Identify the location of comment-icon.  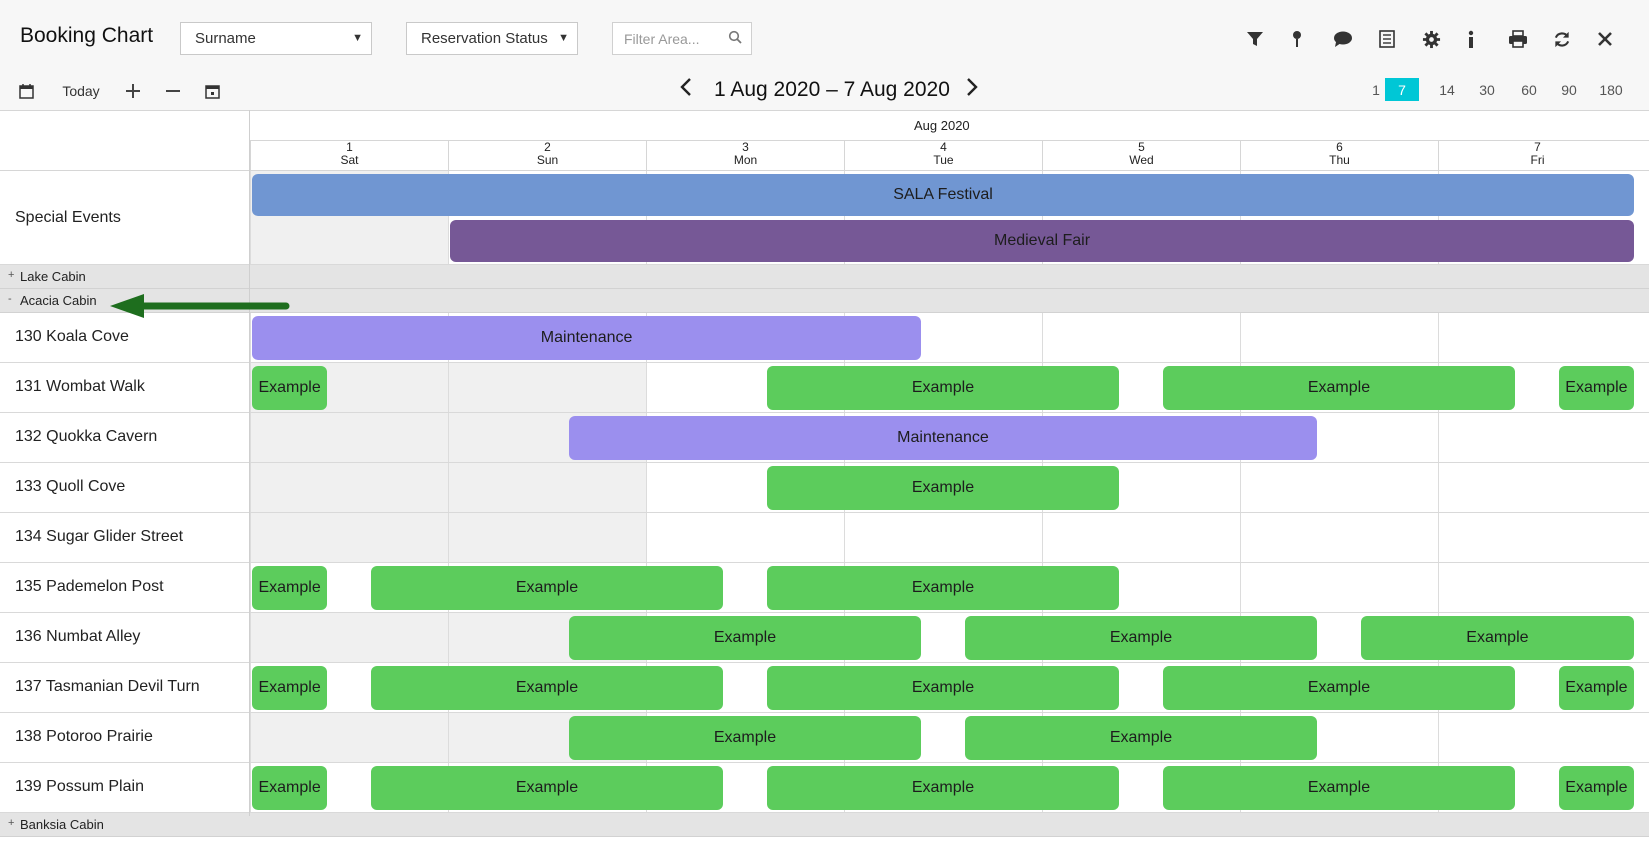
(1343, 39).